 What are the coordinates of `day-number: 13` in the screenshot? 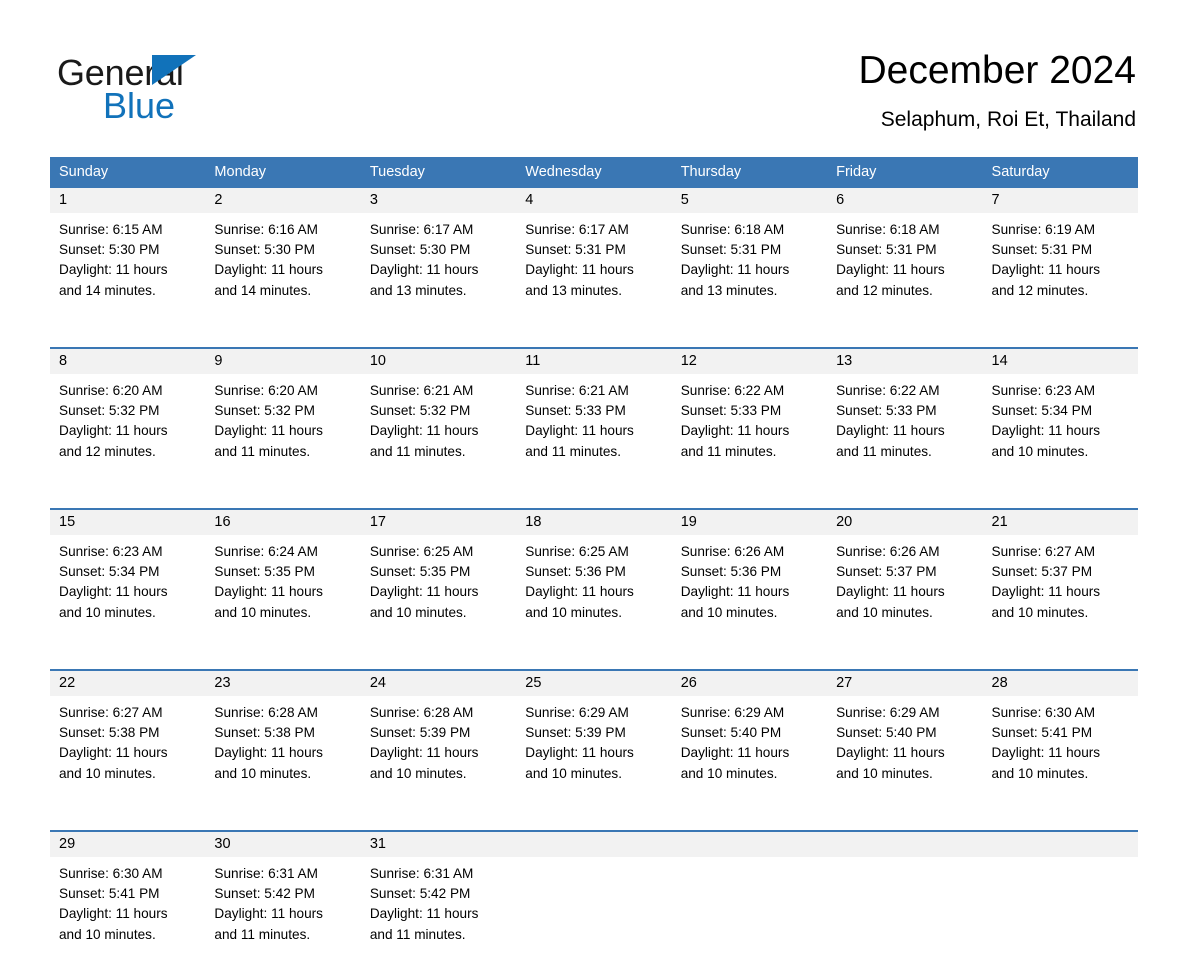 It's located at (904, 361).